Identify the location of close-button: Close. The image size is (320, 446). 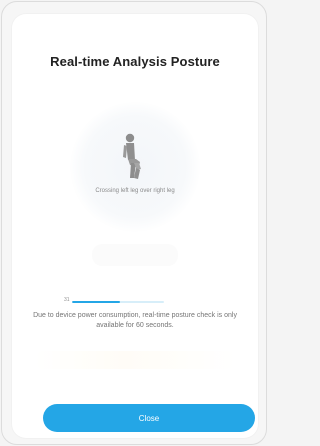
(149, 418).